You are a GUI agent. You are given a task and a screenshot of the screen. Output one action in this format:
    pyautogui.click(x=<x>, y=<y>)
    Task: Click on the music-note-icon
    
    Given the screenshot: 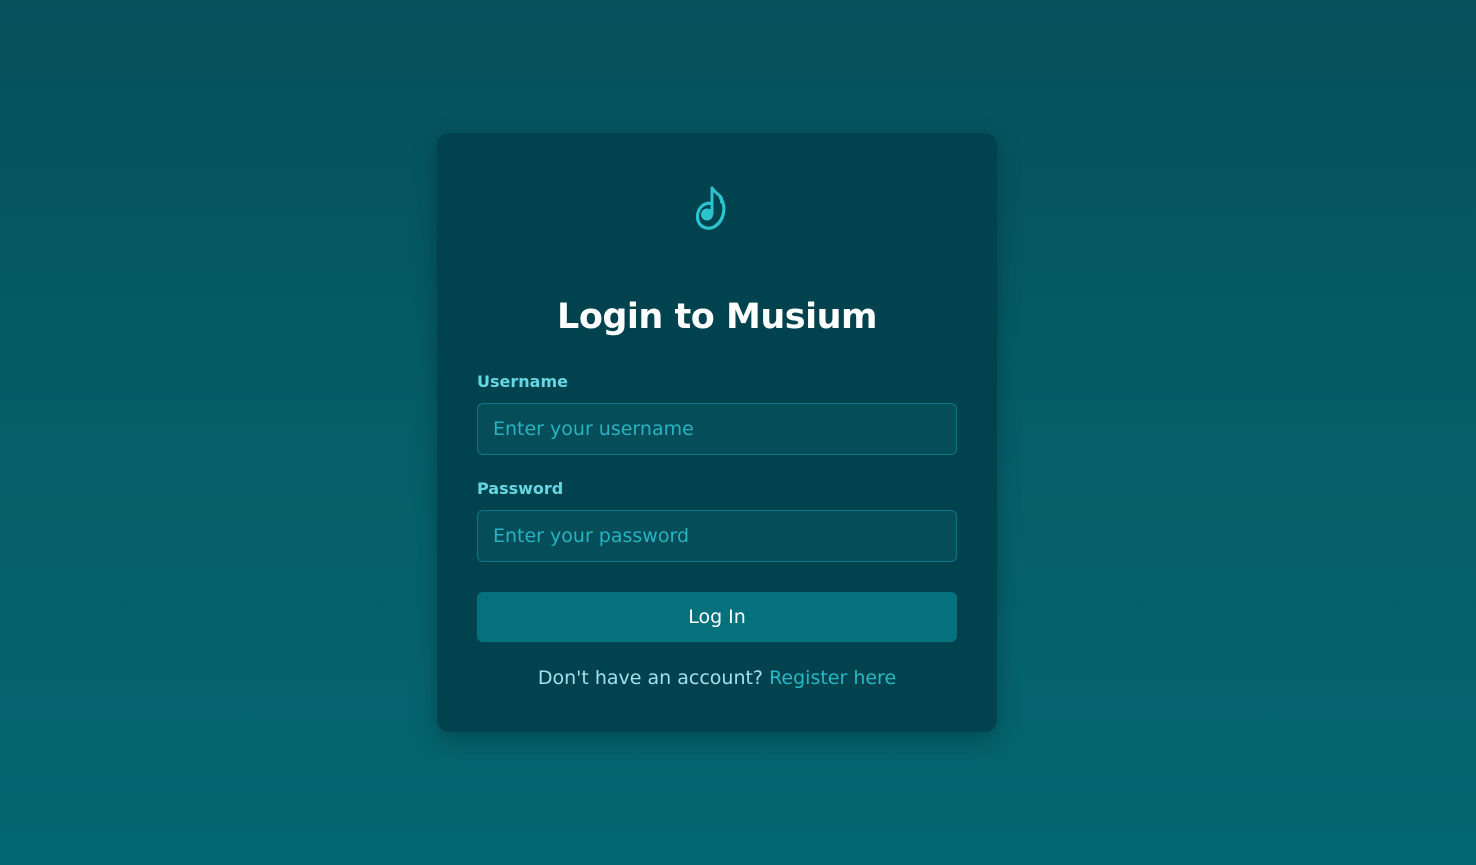 What is the action you would take?
    pyautogui.click(x=710, y=208)
    